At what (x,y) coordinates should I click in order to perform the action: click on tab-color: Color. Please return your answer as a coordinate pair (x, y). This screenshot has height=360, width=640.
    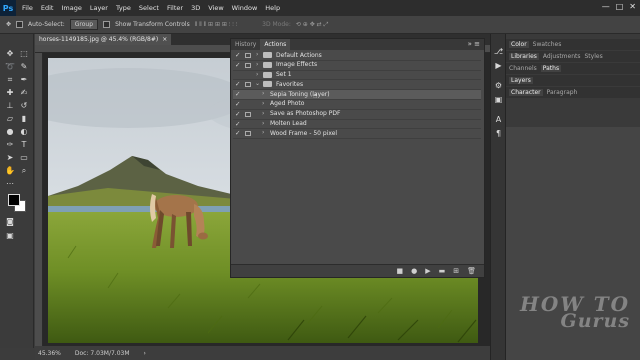
    Looking at the image, I should click on (519, 44).